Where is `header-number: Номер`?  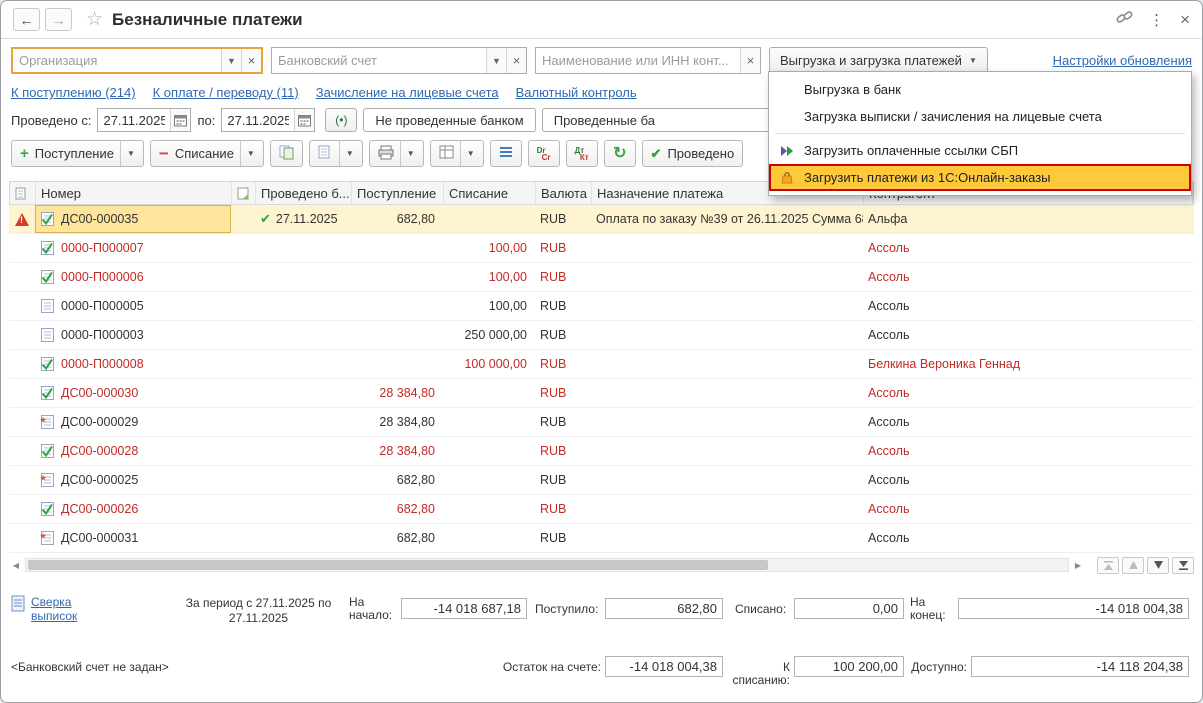 header-number: Номер is located at coordinates (134, 193).